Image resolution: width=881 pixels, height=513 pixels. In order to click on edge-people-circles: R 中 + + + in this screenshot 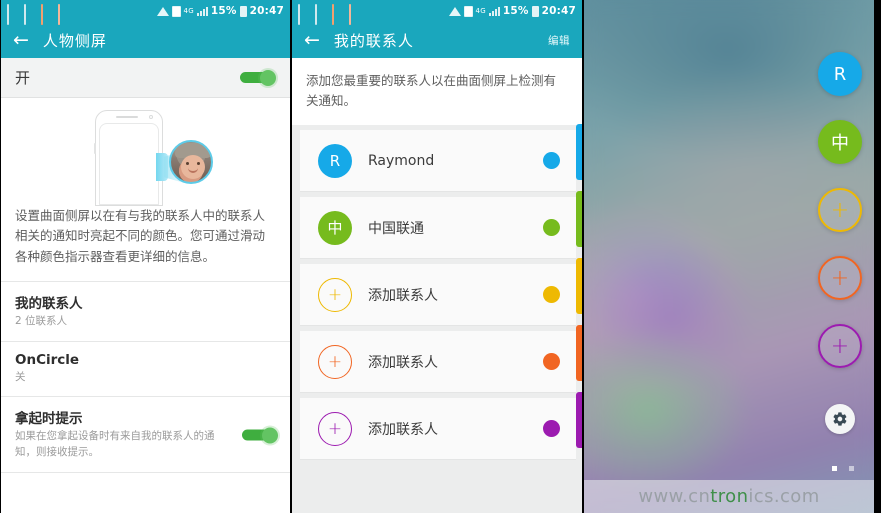, I will do `click(840, 210)`.